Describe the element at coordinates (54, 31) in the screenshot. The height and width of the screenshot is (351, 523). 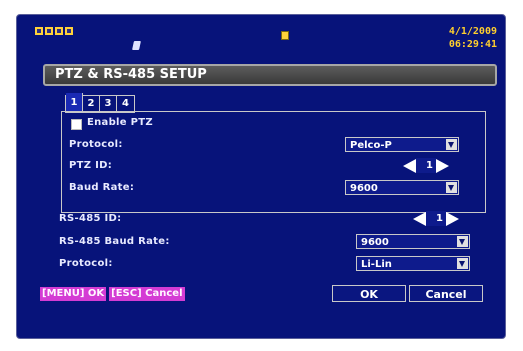
I see `channel-status-icons` at that location.